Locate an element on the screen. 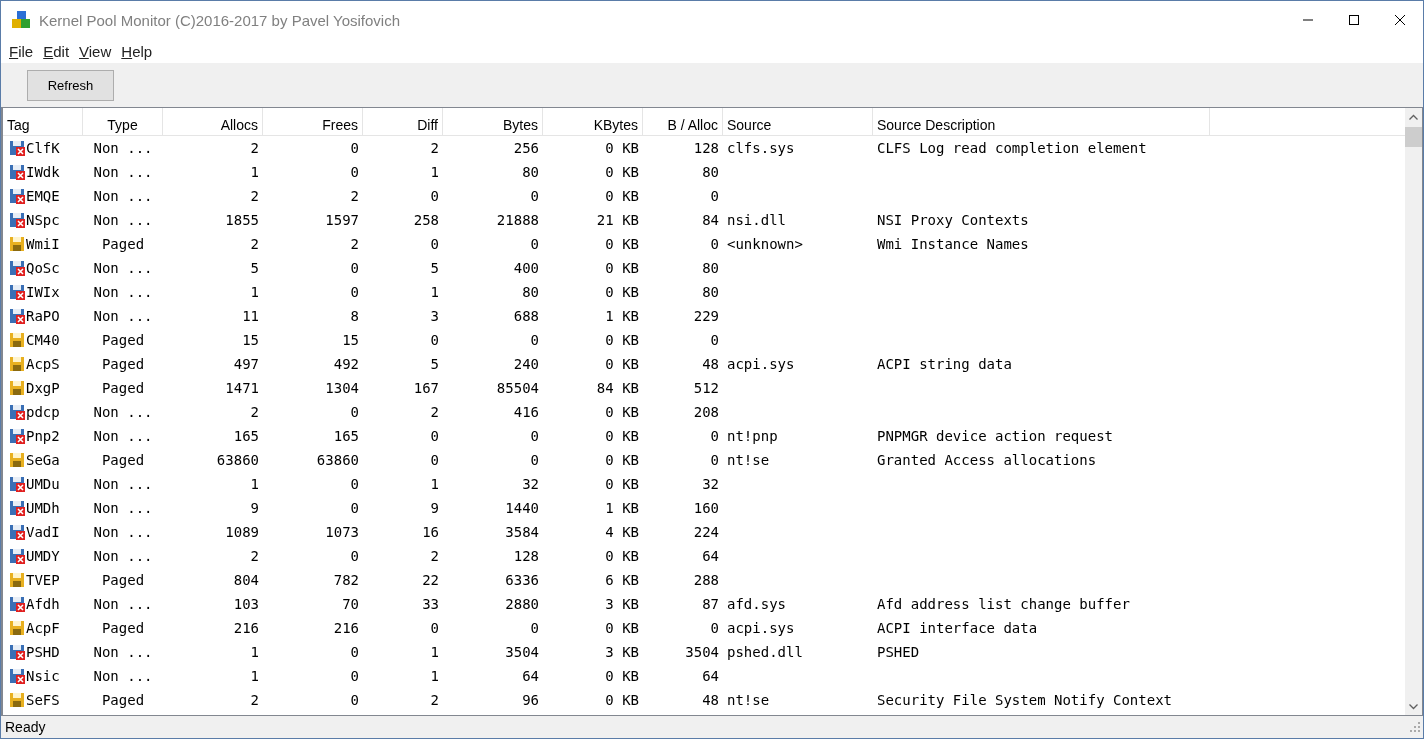 The width and height of the screenshot is (1424, 739). table-cell: 3504 is located at coordinates (522, 652).